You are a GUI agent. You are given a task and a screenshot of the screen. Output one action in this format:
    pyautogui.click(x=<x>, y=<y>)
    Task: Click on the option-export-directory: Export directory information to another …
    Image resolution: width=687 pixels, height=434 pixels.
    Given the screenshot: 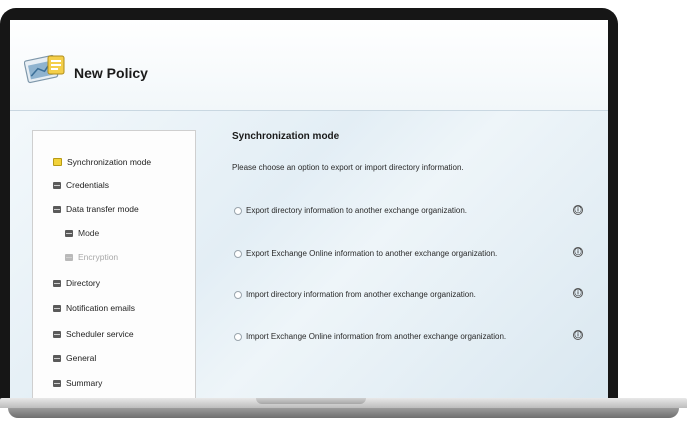 What is the action you would take?
    pyautogui.click(x=350, y=210)
    